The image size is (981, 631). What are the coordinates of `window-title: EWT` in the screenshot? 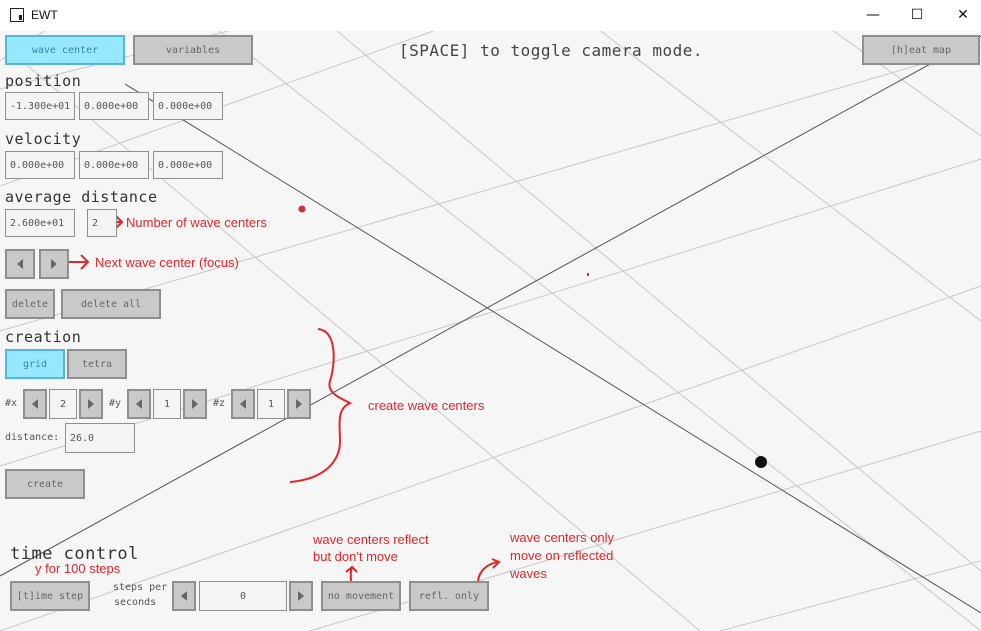 It's located at (44, 15).